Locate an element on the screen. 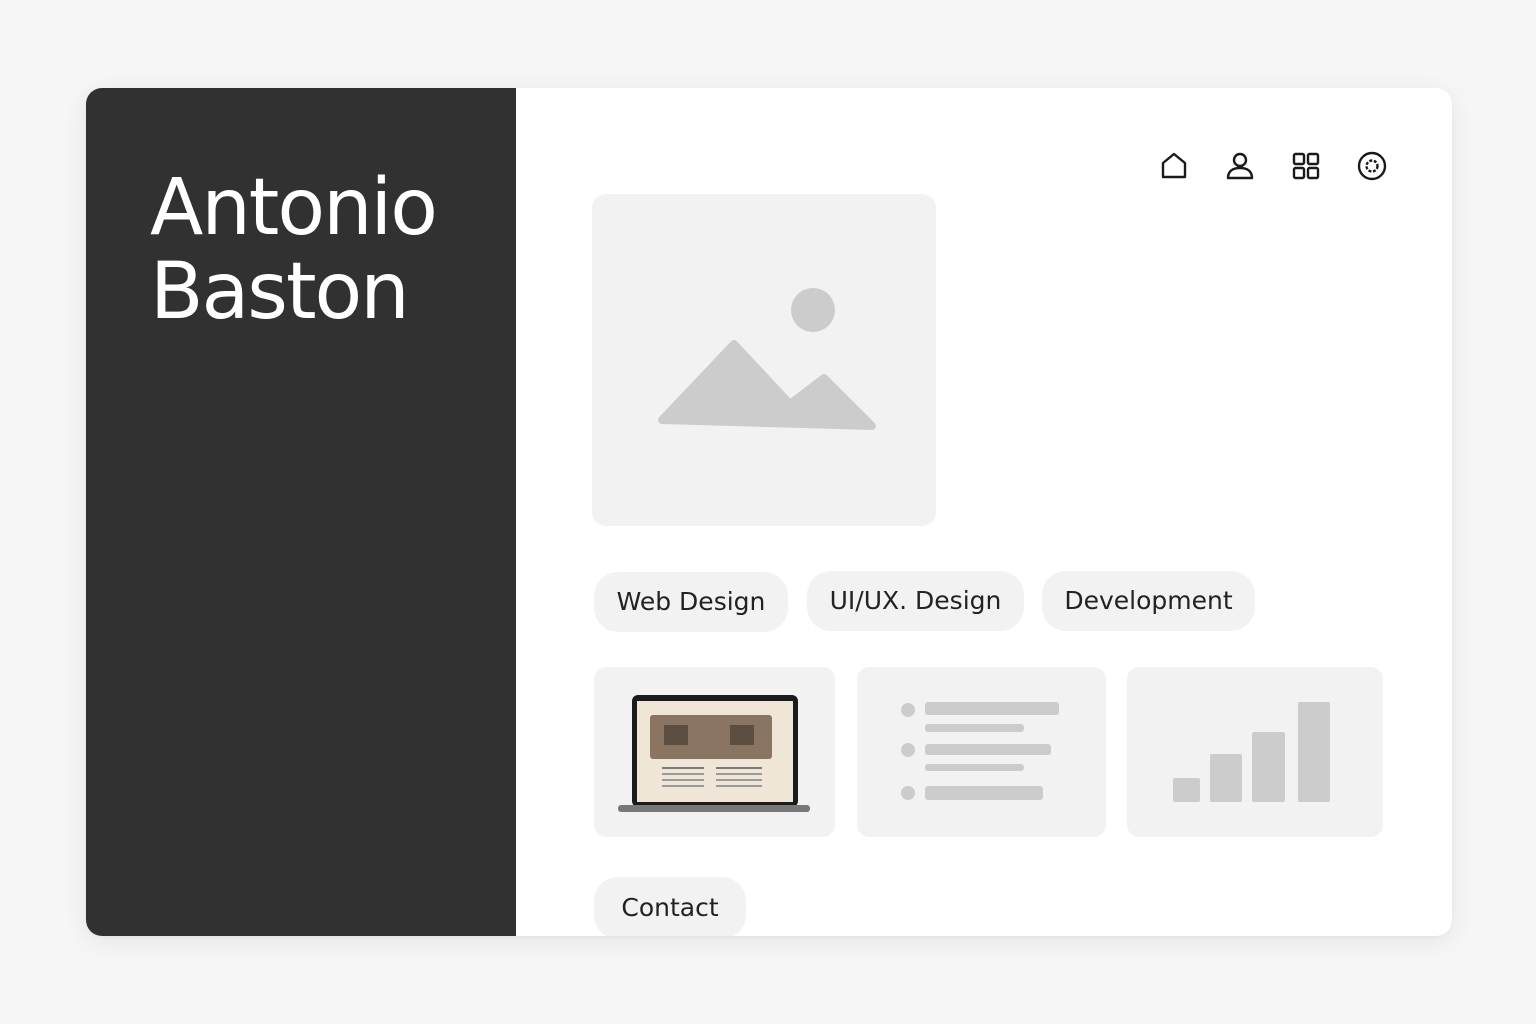 This screenshot has height=1024, width=1536. last-name: Baston is located at coordinates (280, 292).